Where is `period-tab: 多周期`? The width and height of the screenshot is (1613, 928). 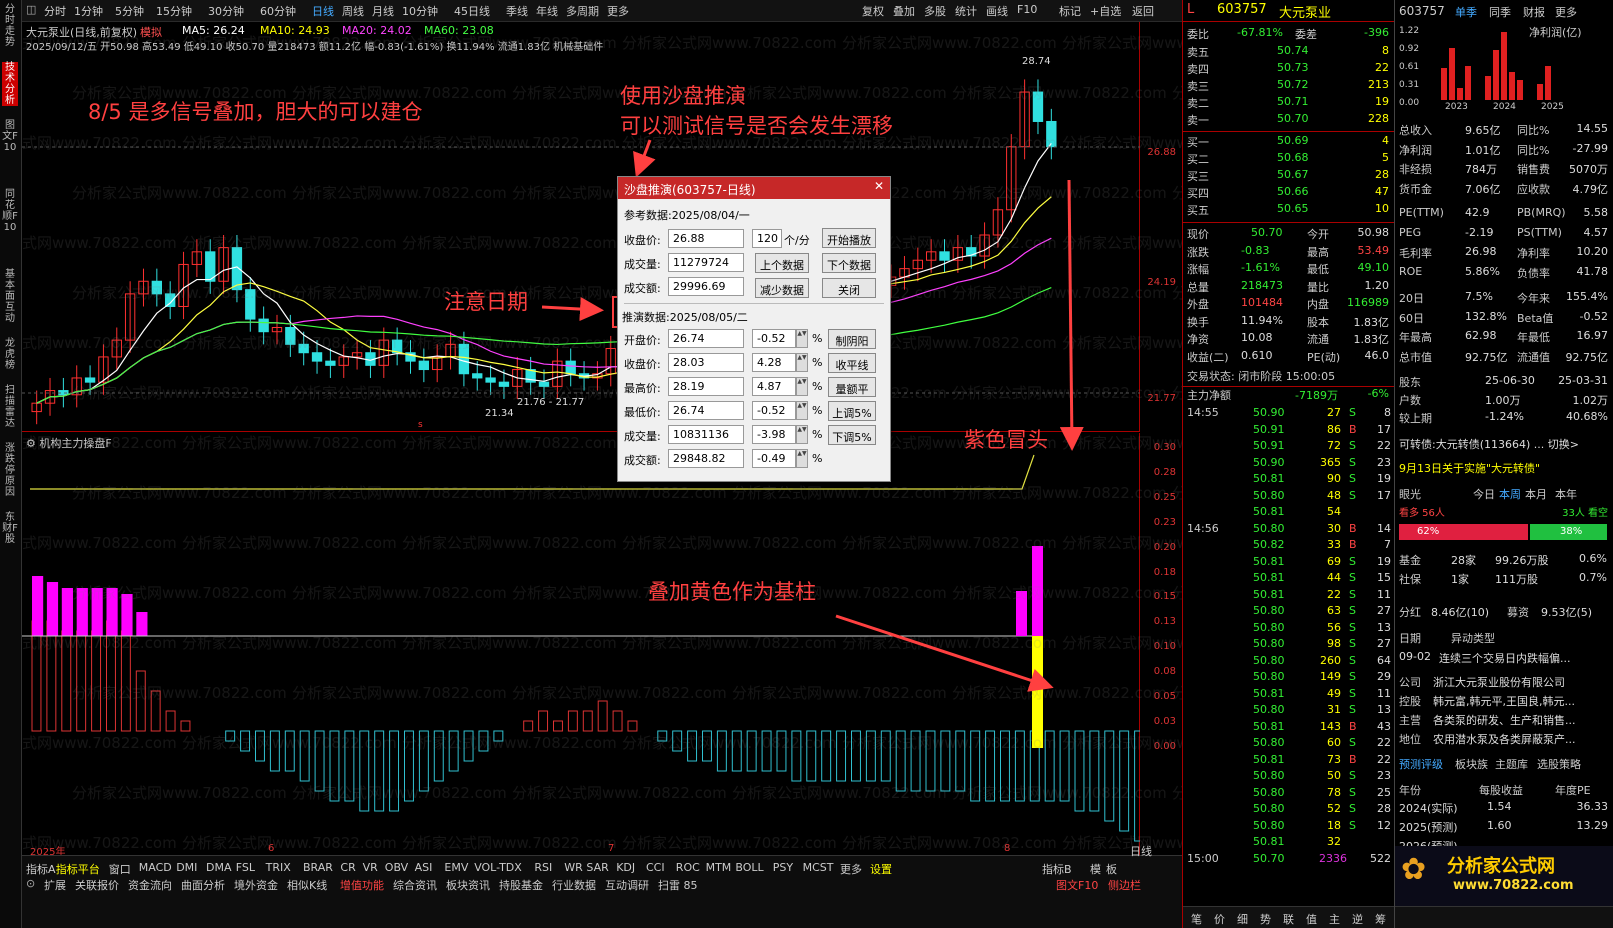
period-tab: 多周期 is located at coordinates (582, 11).